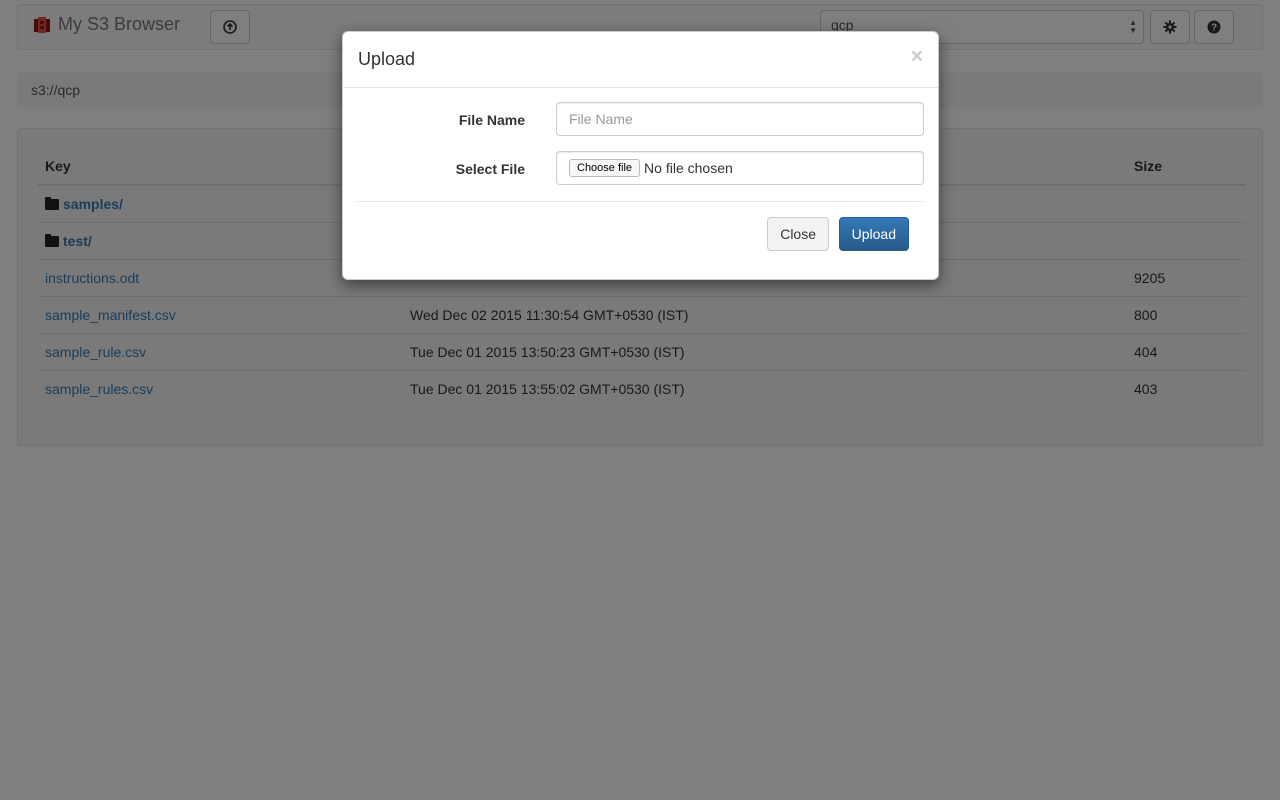  Describe the element at coordinates (640, 236) in the screenshot. I see `modal-footer: Close Upload` at that location.